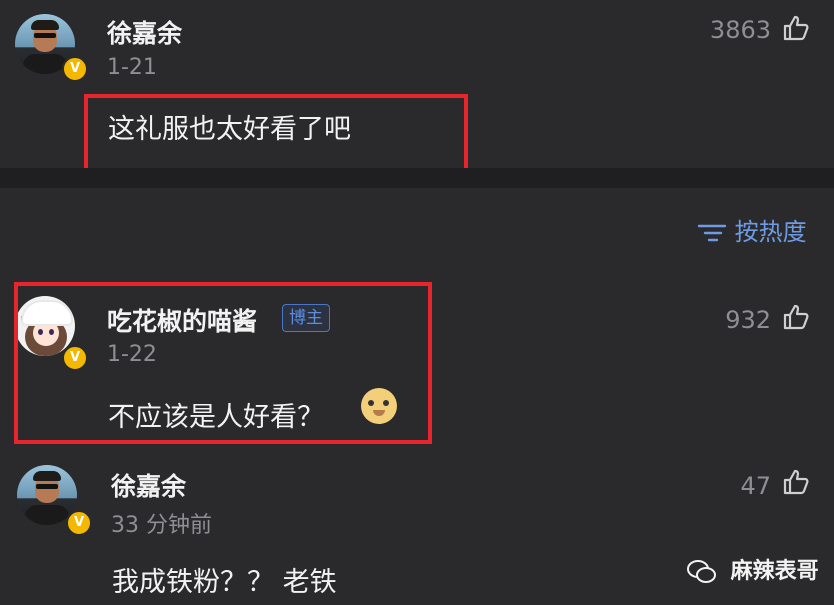 The image size is (834, 605). Describe the element at coordinates (748, 320) in the screenshot. I see `like-count: 932` at that location.